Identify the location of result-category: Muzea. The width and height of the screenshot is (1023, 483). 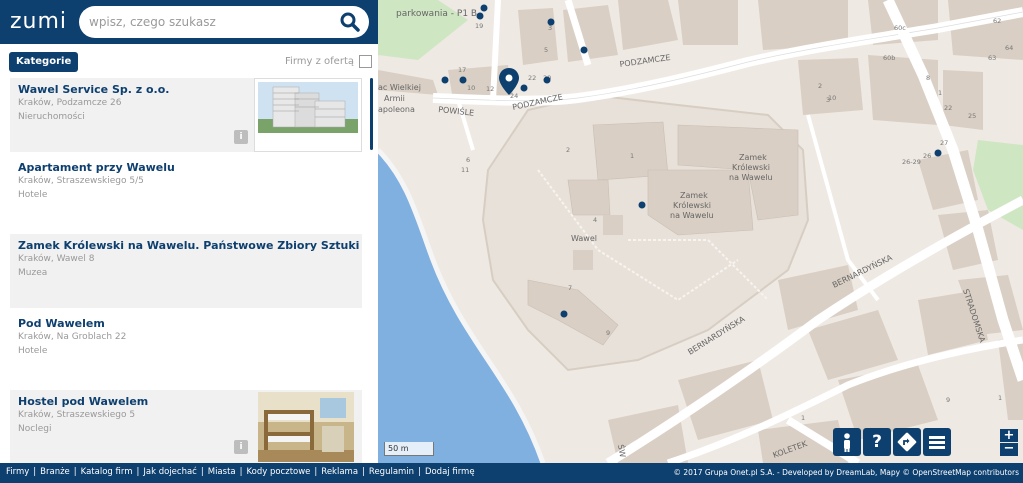
(33, 273).